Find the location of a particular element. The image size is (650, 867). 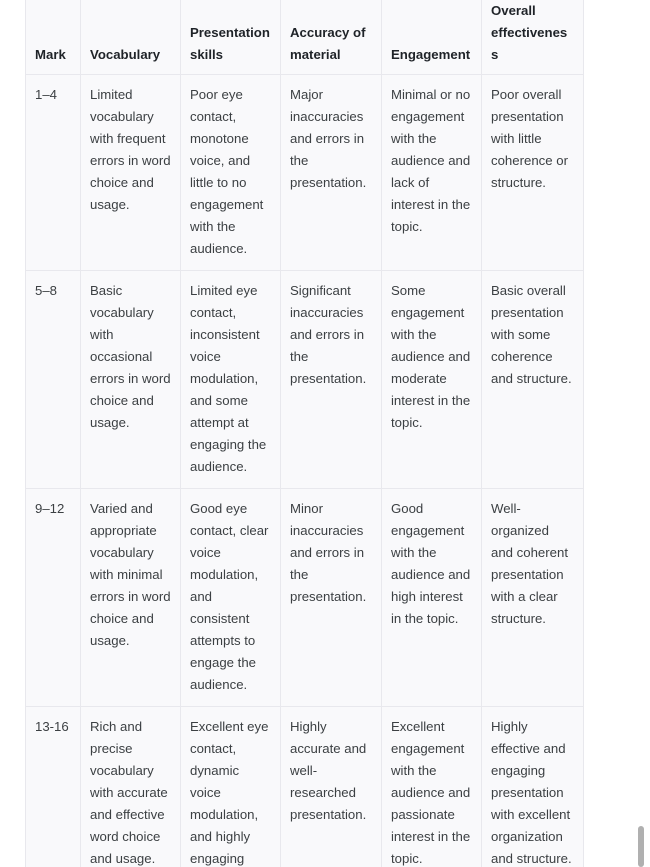

column-header-overall-effectiveness: Overall effectiveness is located at coordinates (532, 37).